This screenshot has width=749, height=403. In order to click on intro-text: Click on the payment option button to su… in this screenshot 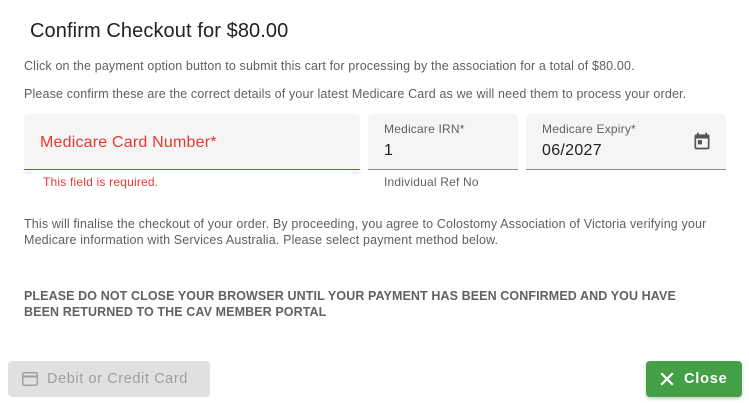, I will do `click(329, 66)`.